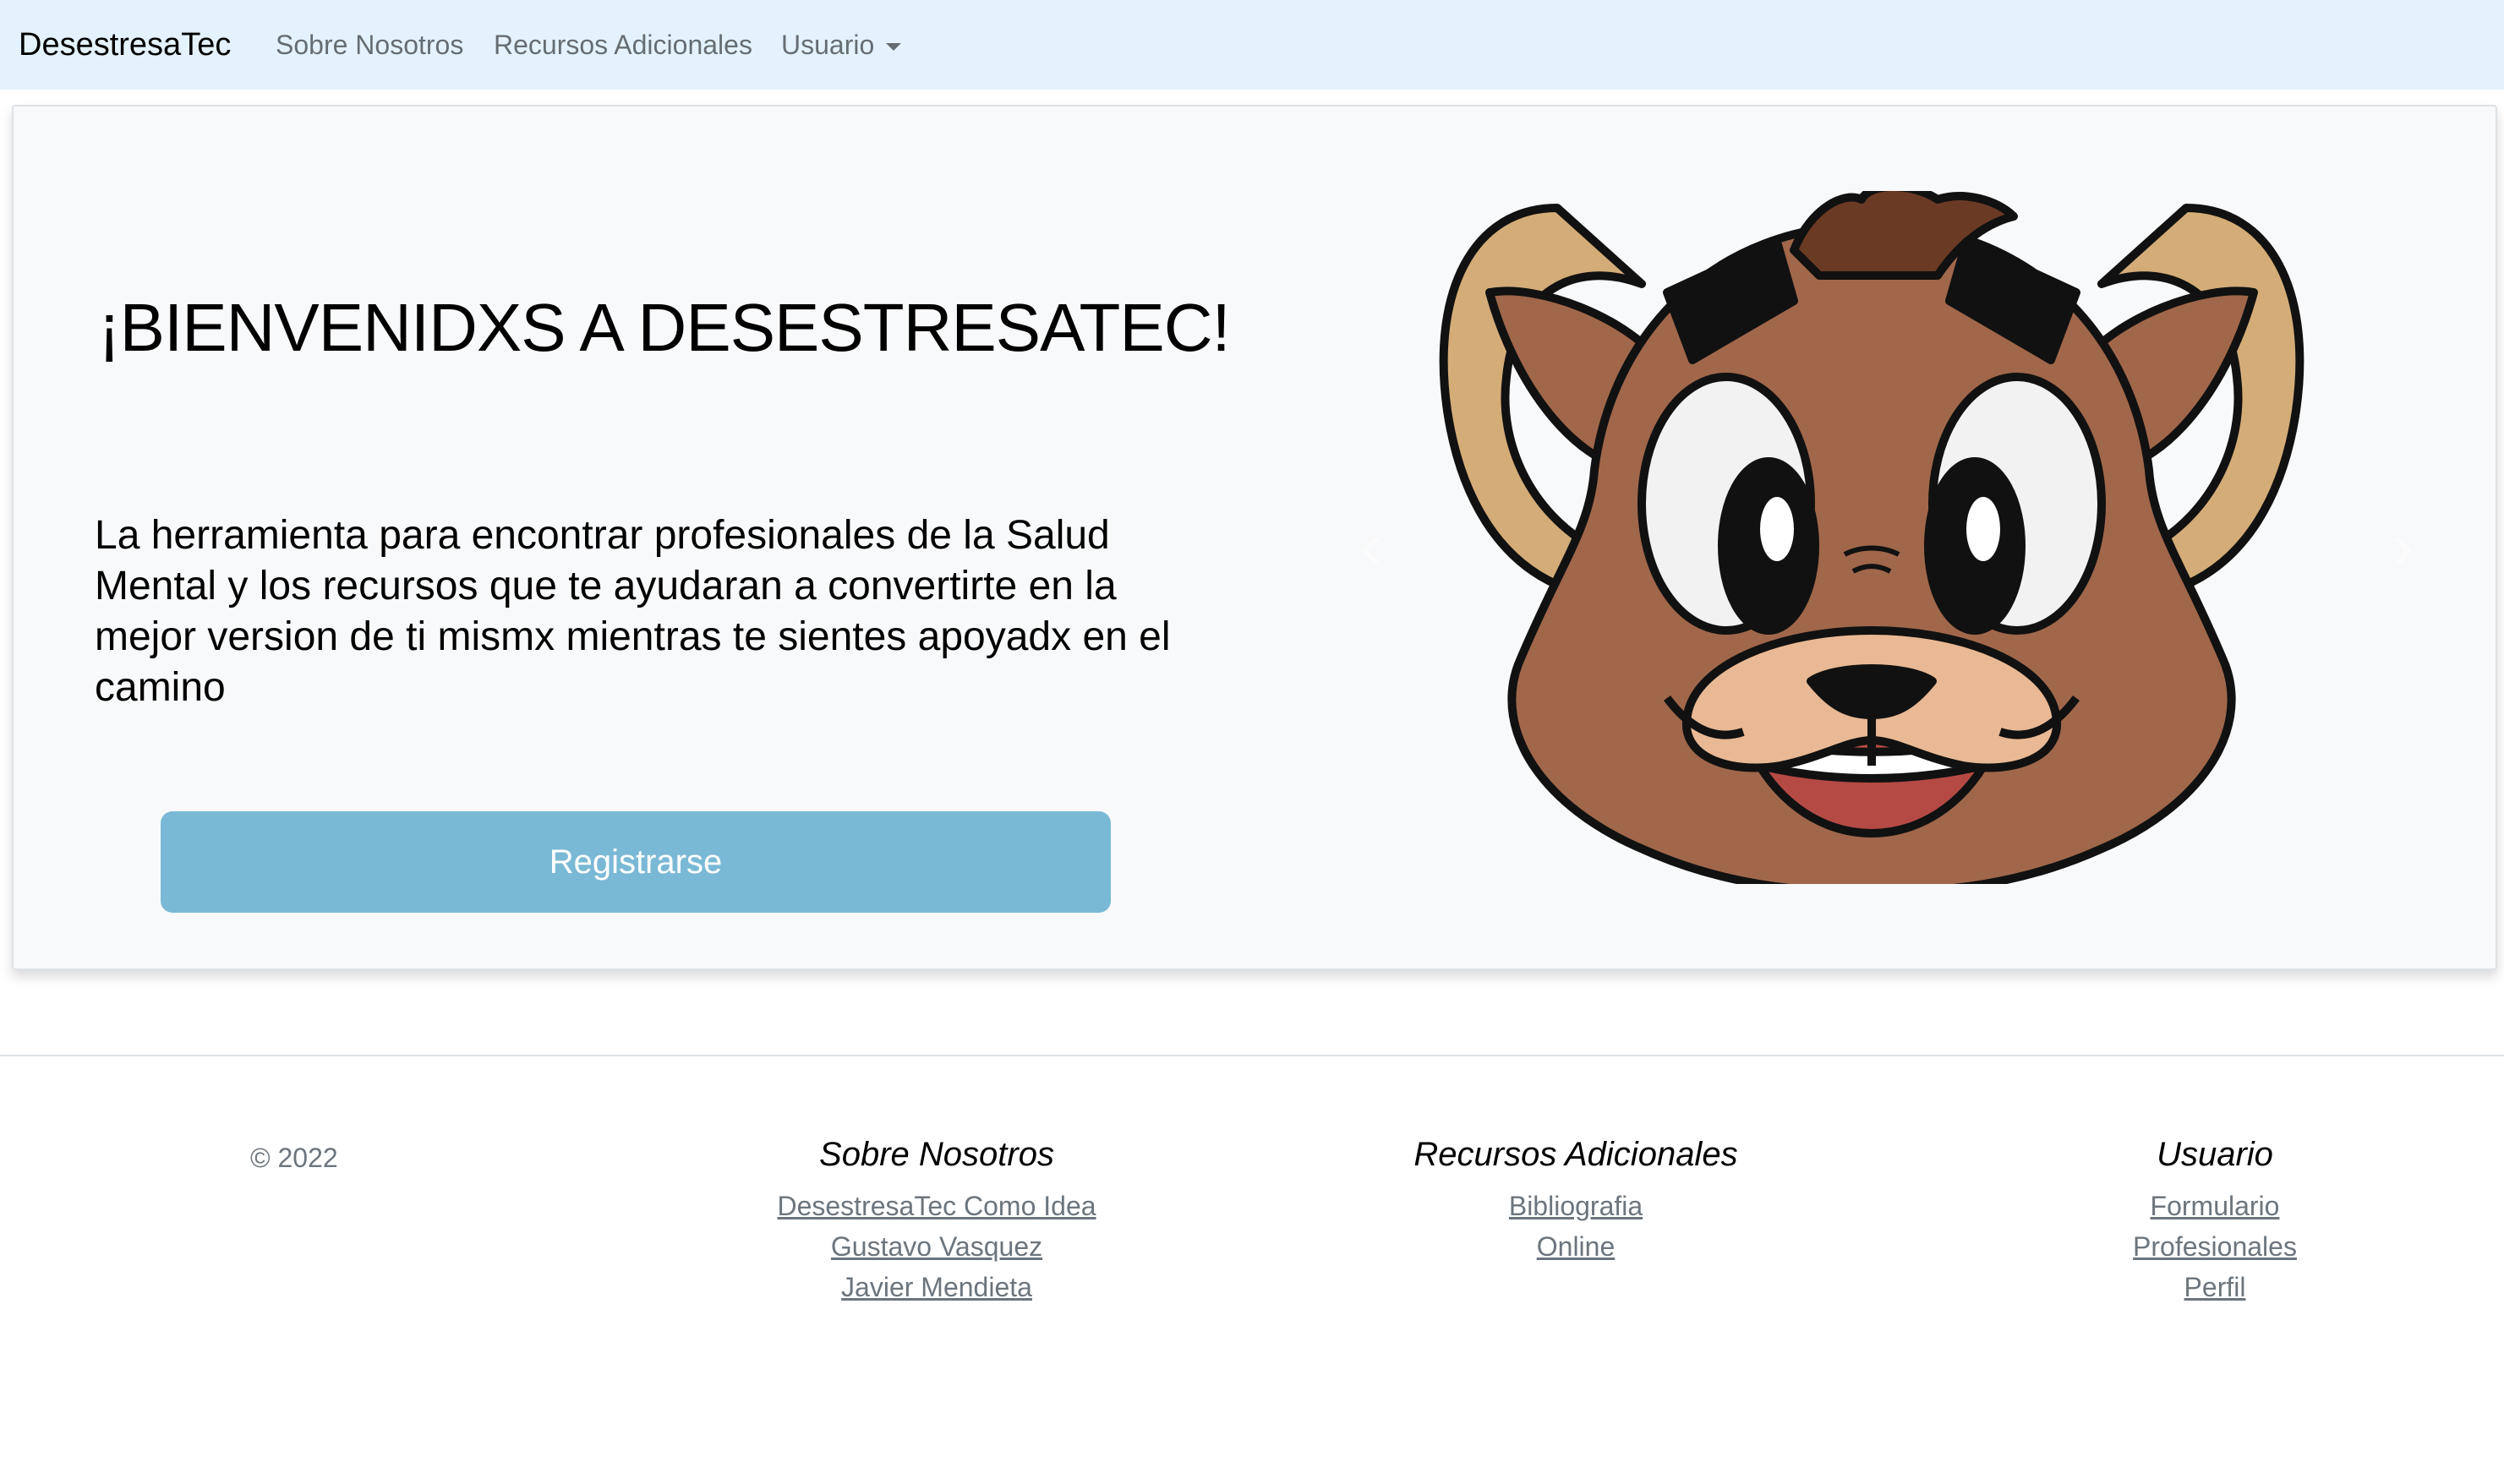  I want to click on chevron-right-icon: ›, so click(2402, 546).